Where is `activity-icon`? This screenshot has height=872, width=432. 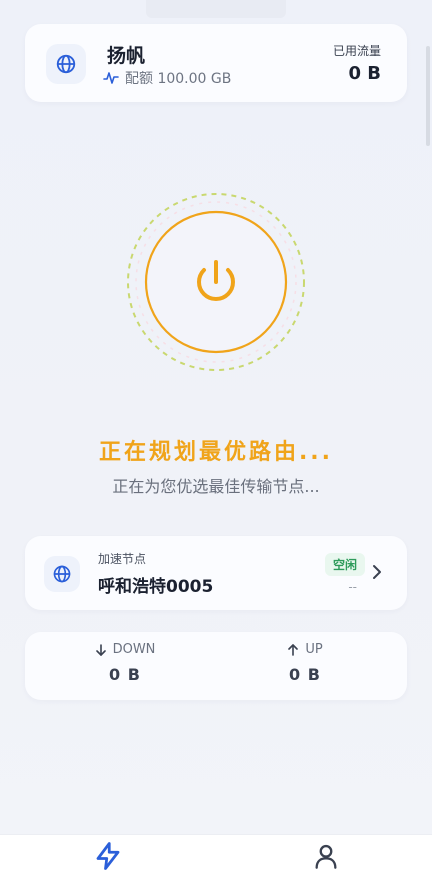
activity-icon is located at coordinates (111, 78).